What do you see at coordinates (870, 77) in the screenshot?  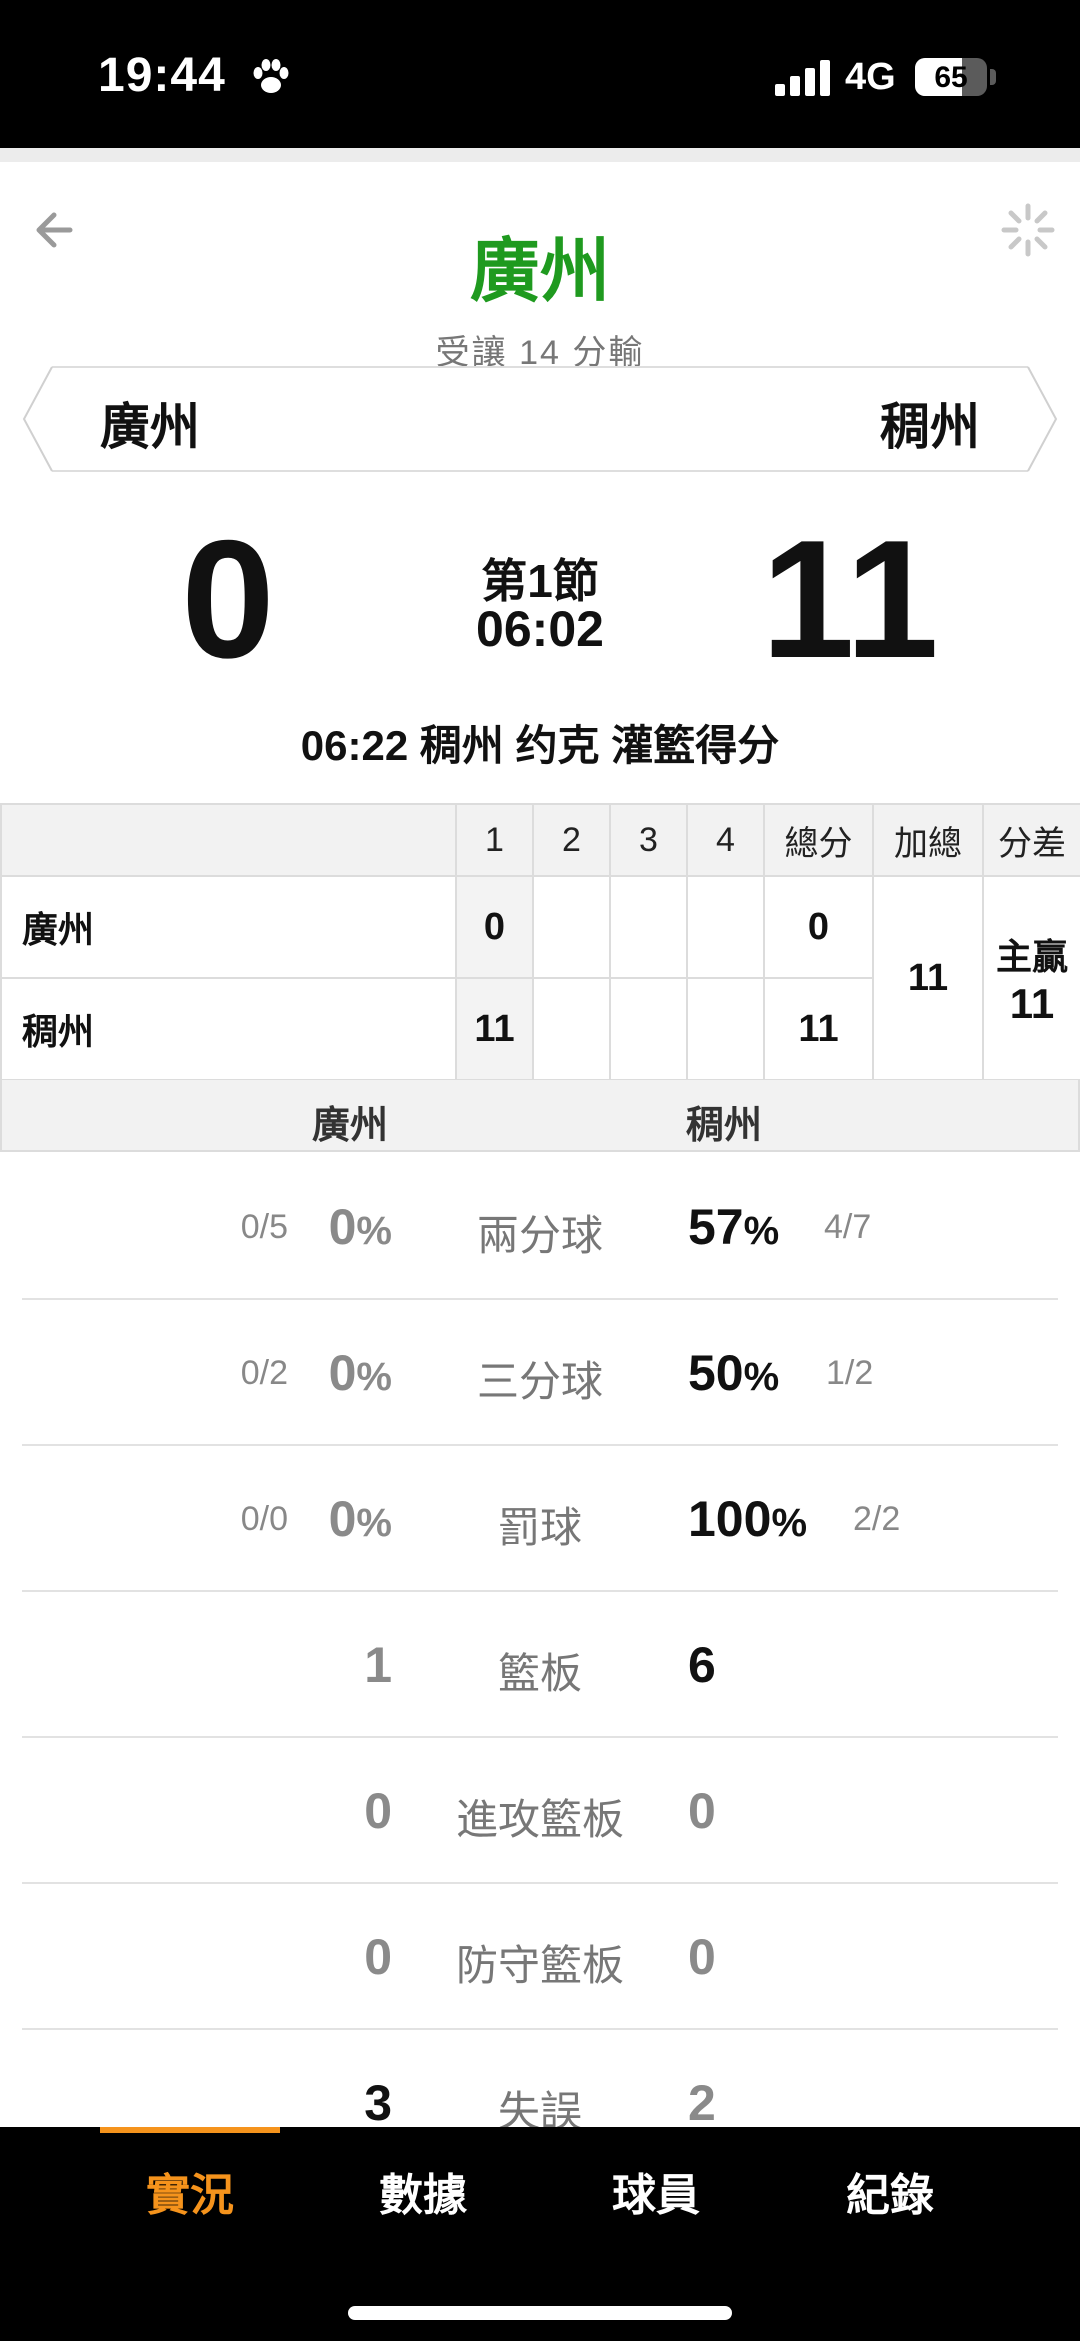 I see `network-type: 4G` at bounding box center [870, 77].